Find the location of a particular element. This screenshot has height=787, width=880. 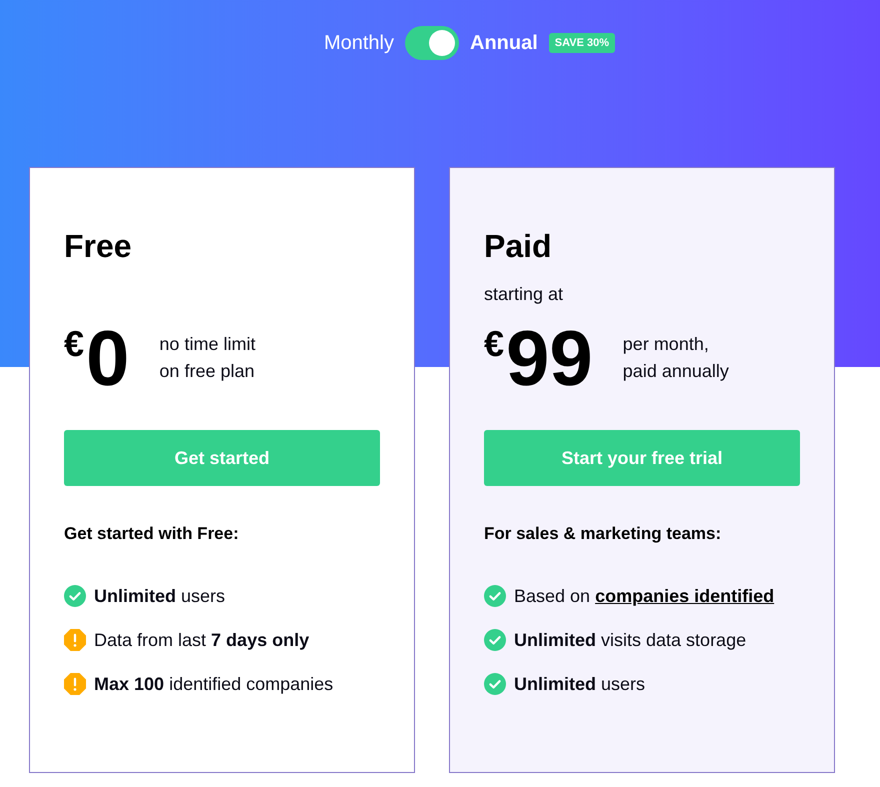

plan-title: Free is located at coordinates (98, 246).